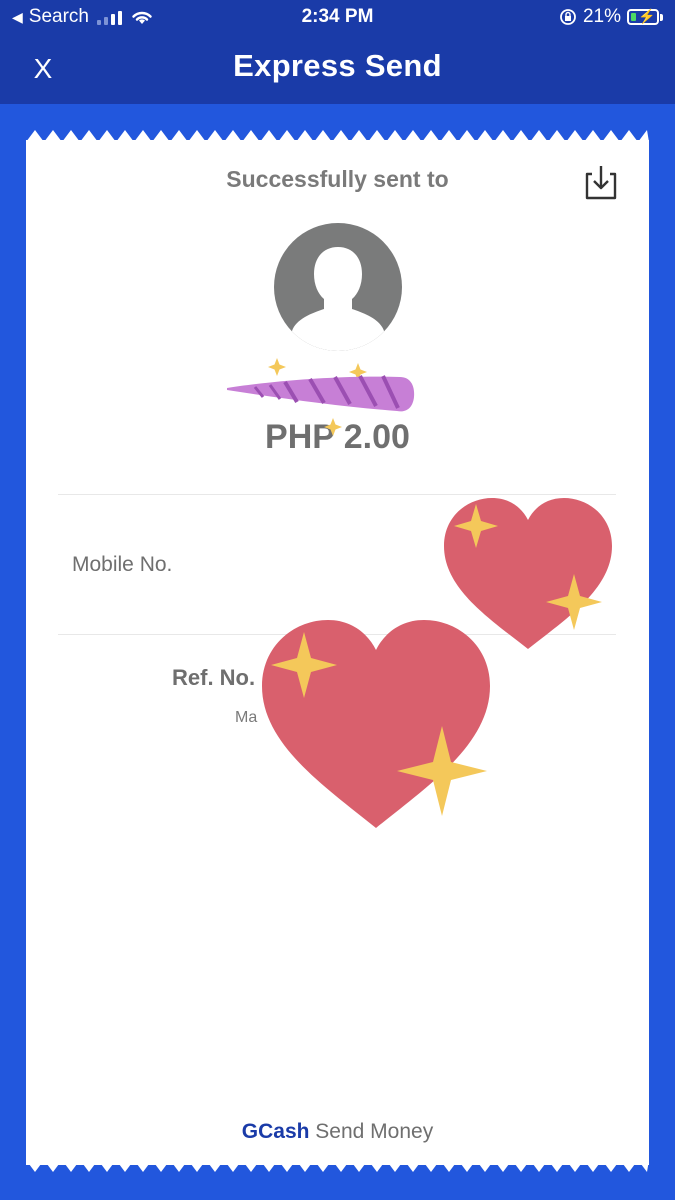 Image resolution: width=675 pixels, height=1200 pixels. What do you see at coordinates (633, 17) in the screenshot?
I see `battery-fill` at bounding box center [633, 17].